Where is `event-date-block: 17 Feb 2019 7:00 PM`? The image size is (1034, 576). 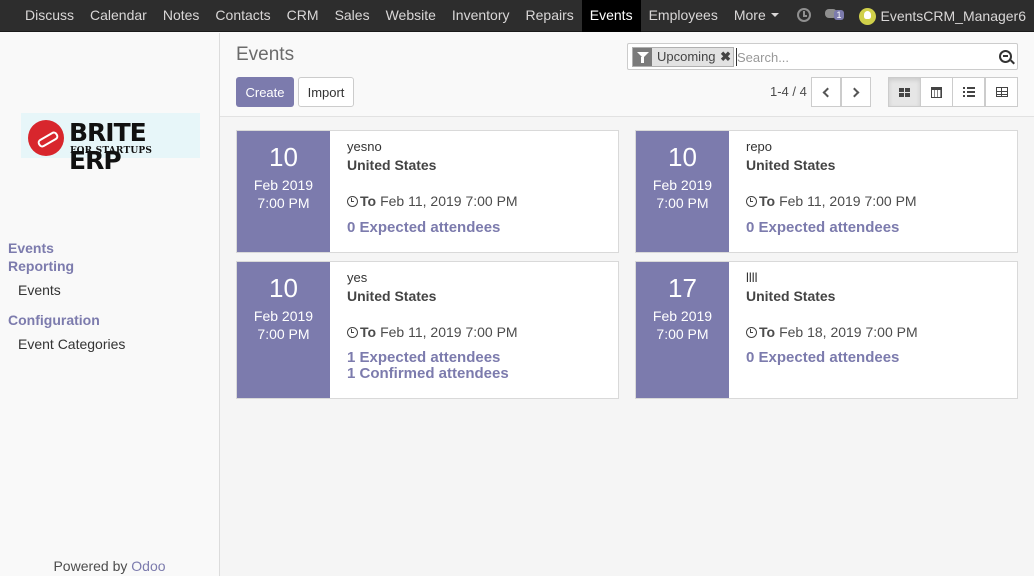
event-date-block: 17 Feb 2019 7:00 PM is located at coordinates (682, 330).